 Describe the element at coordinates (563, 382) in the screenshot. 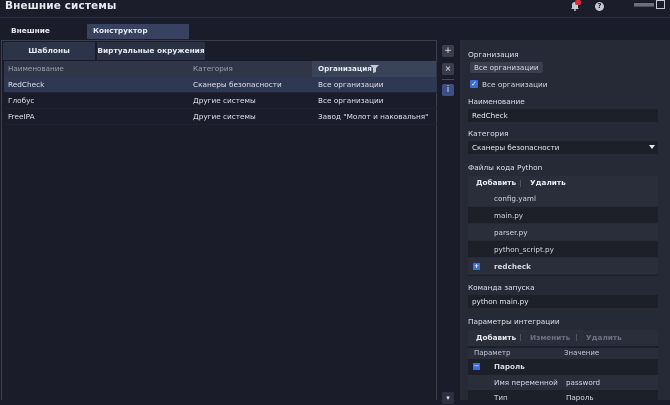

I see `table-row: Имя переменной password` at that location.